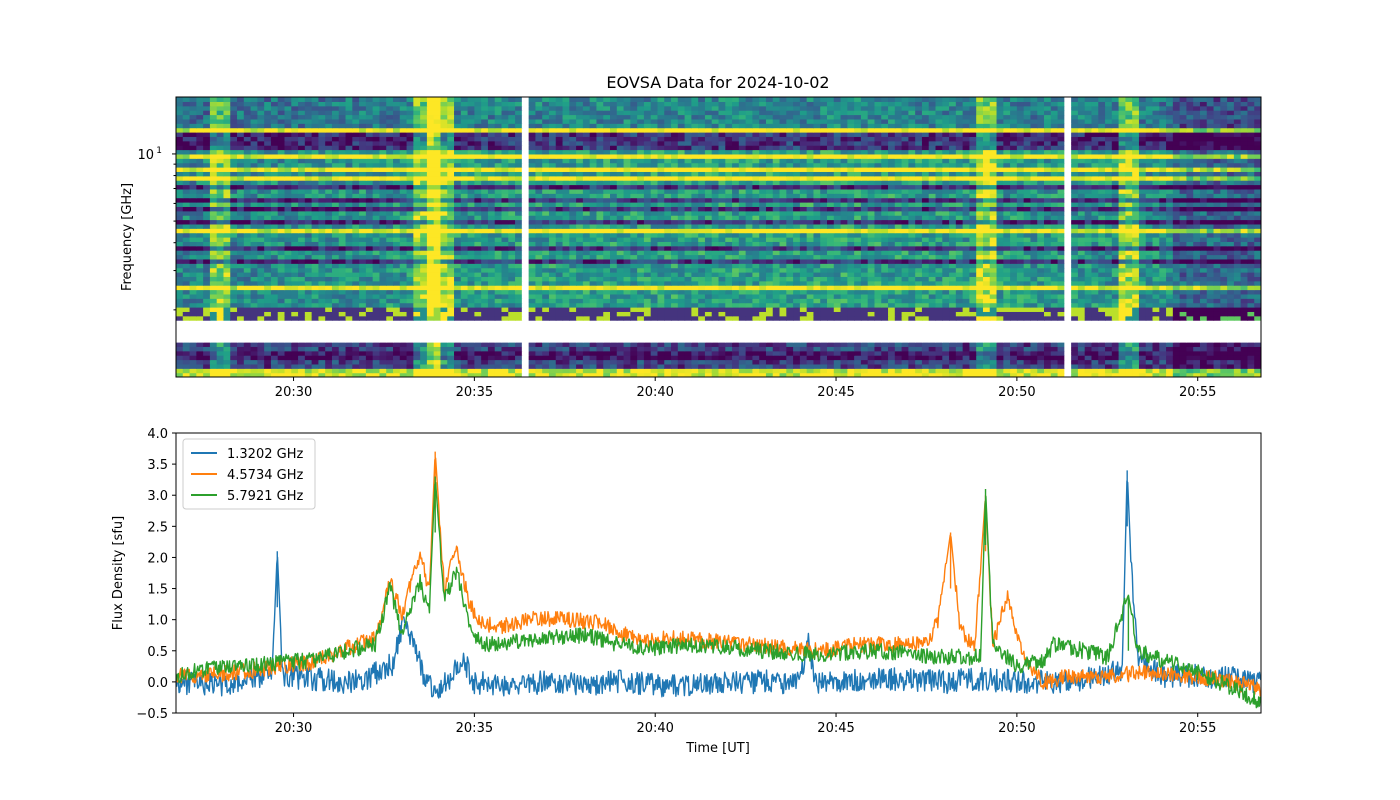 This screenshot has height=800, width=1400. I want to click on lightcurve-y-tick-label: 1.5, so click(157, 590).